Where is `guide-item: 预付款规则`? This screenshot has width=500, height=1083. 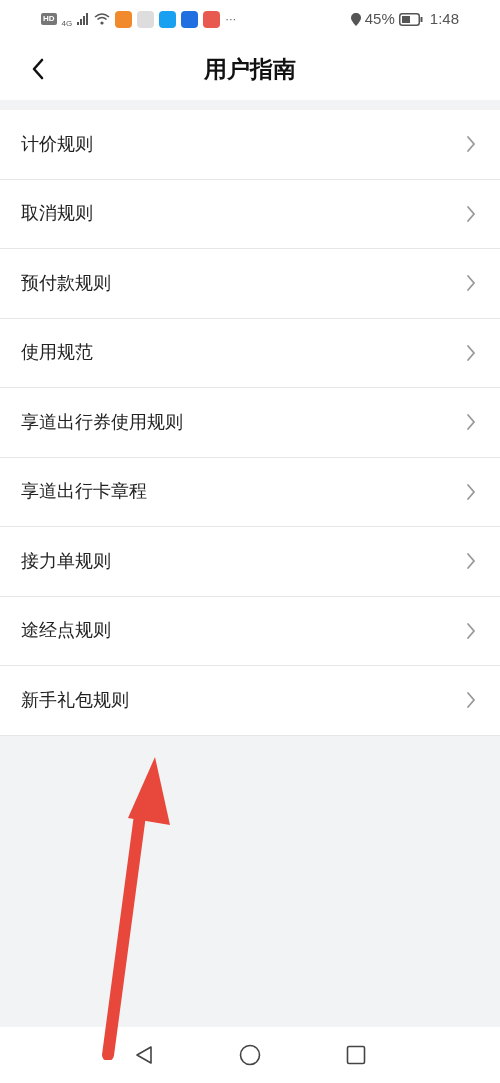
guide-item: 预付款规则 is located at coordinates (250, 284).